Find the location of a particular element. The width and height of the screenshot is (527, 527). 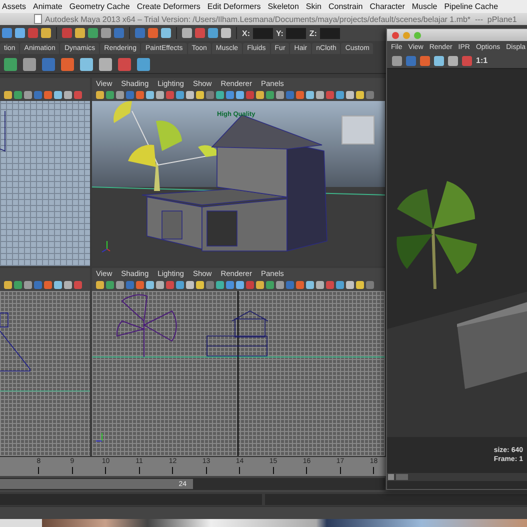

menu-item: Skeleton is located at coordinates (283, 6).